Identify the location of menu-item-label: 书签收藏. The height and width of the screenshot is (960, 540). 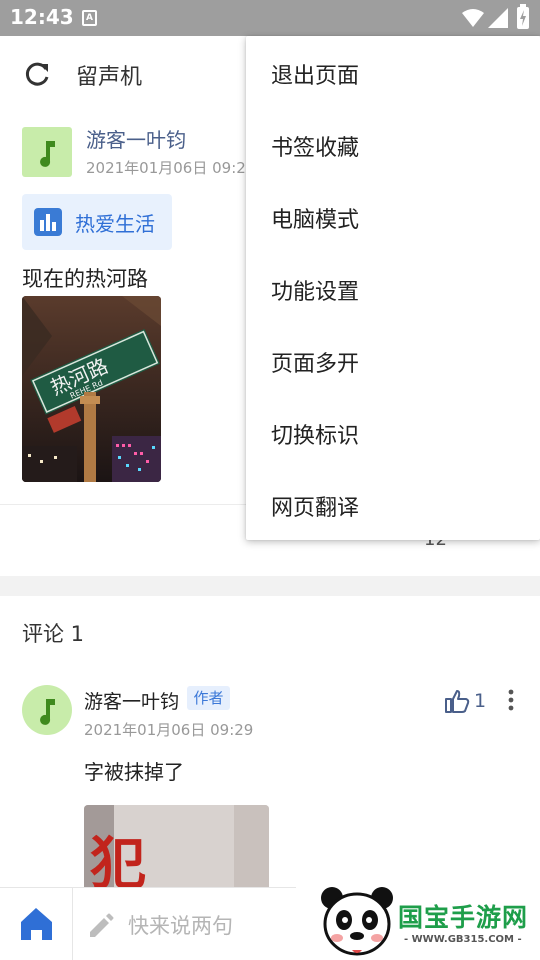
(315, 148).